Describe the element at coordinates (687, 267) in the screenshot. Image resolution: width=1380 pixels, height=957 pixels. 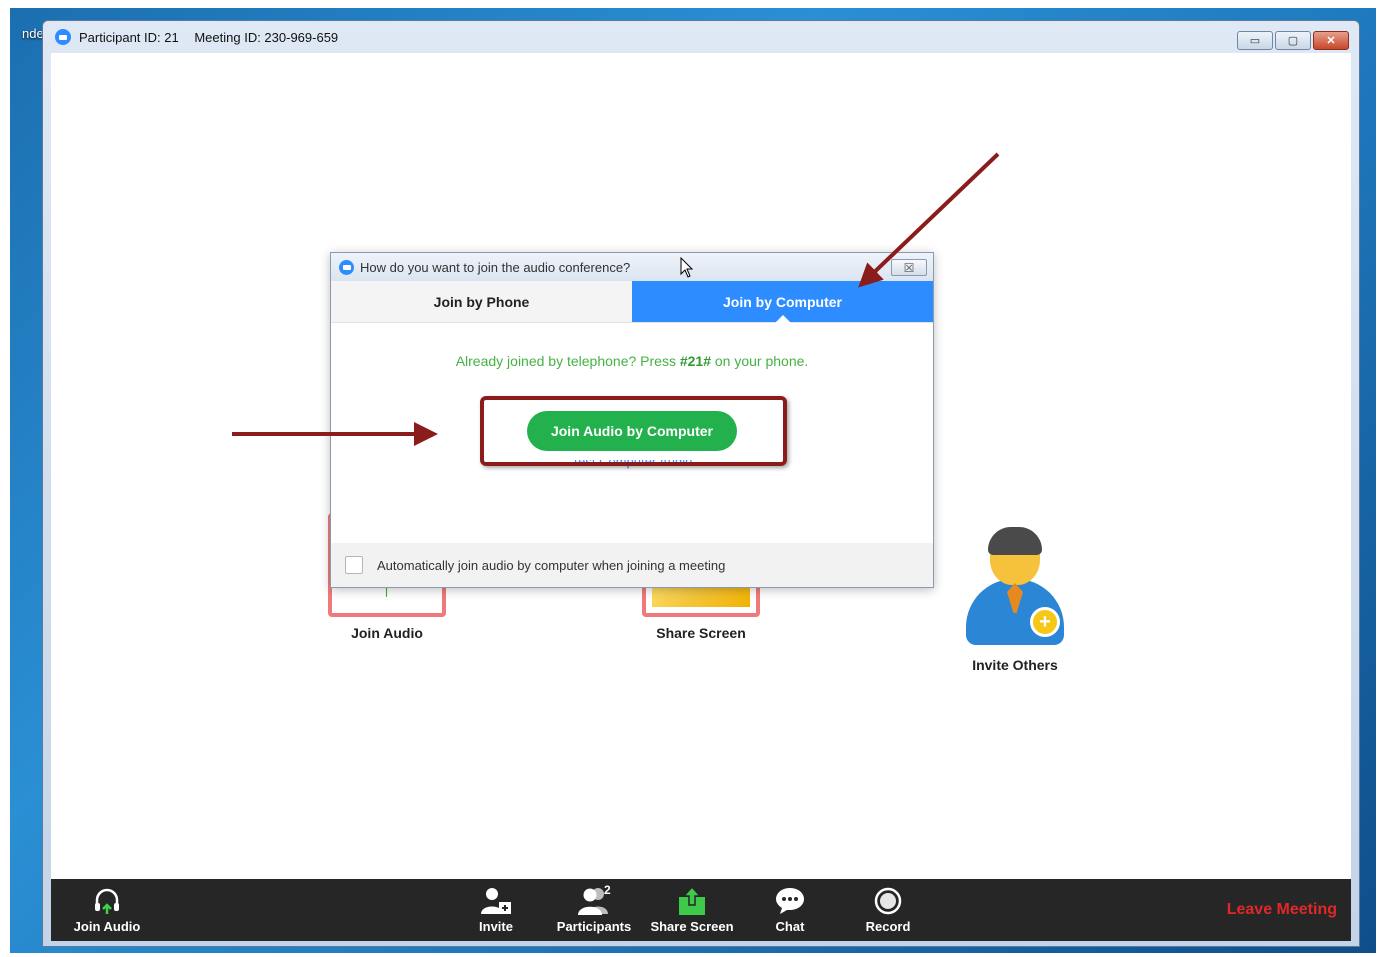
I see `mouse-cursor-icon` at that location.